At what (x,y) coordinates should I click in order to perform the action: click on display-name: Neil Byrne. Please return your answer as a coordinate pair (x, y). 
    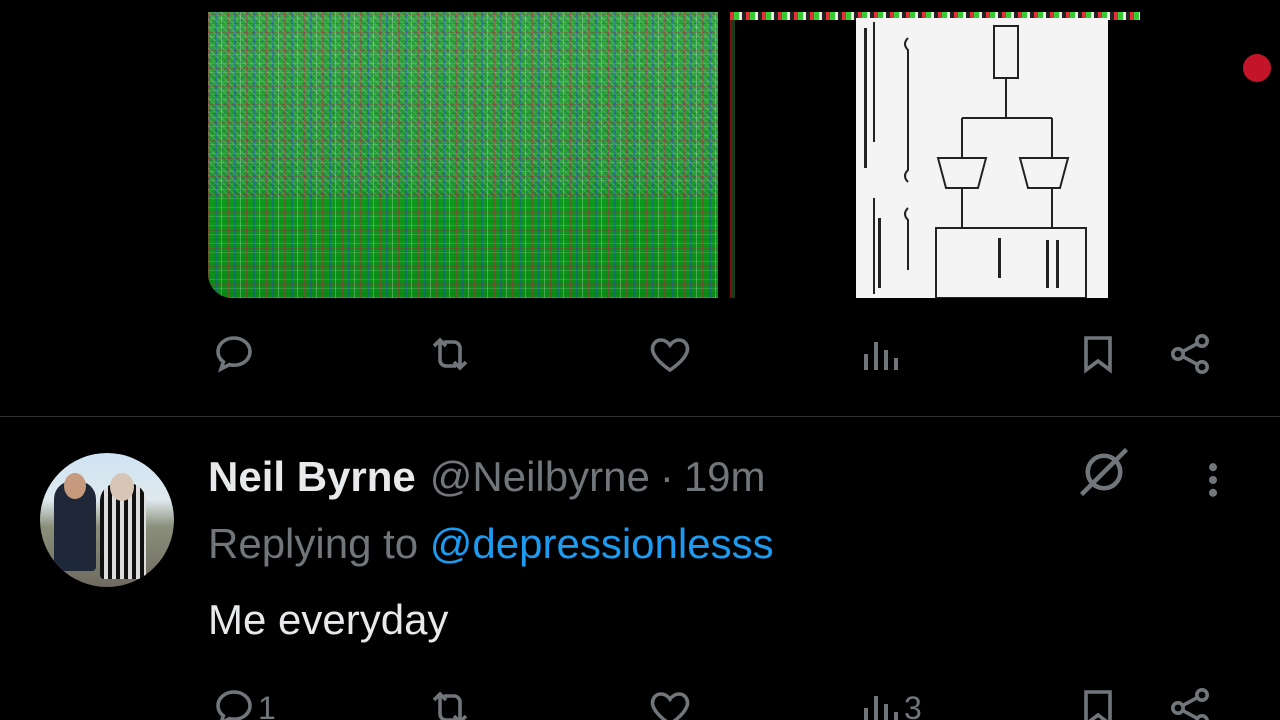
    Looking at the image, I should click on (312, 477).